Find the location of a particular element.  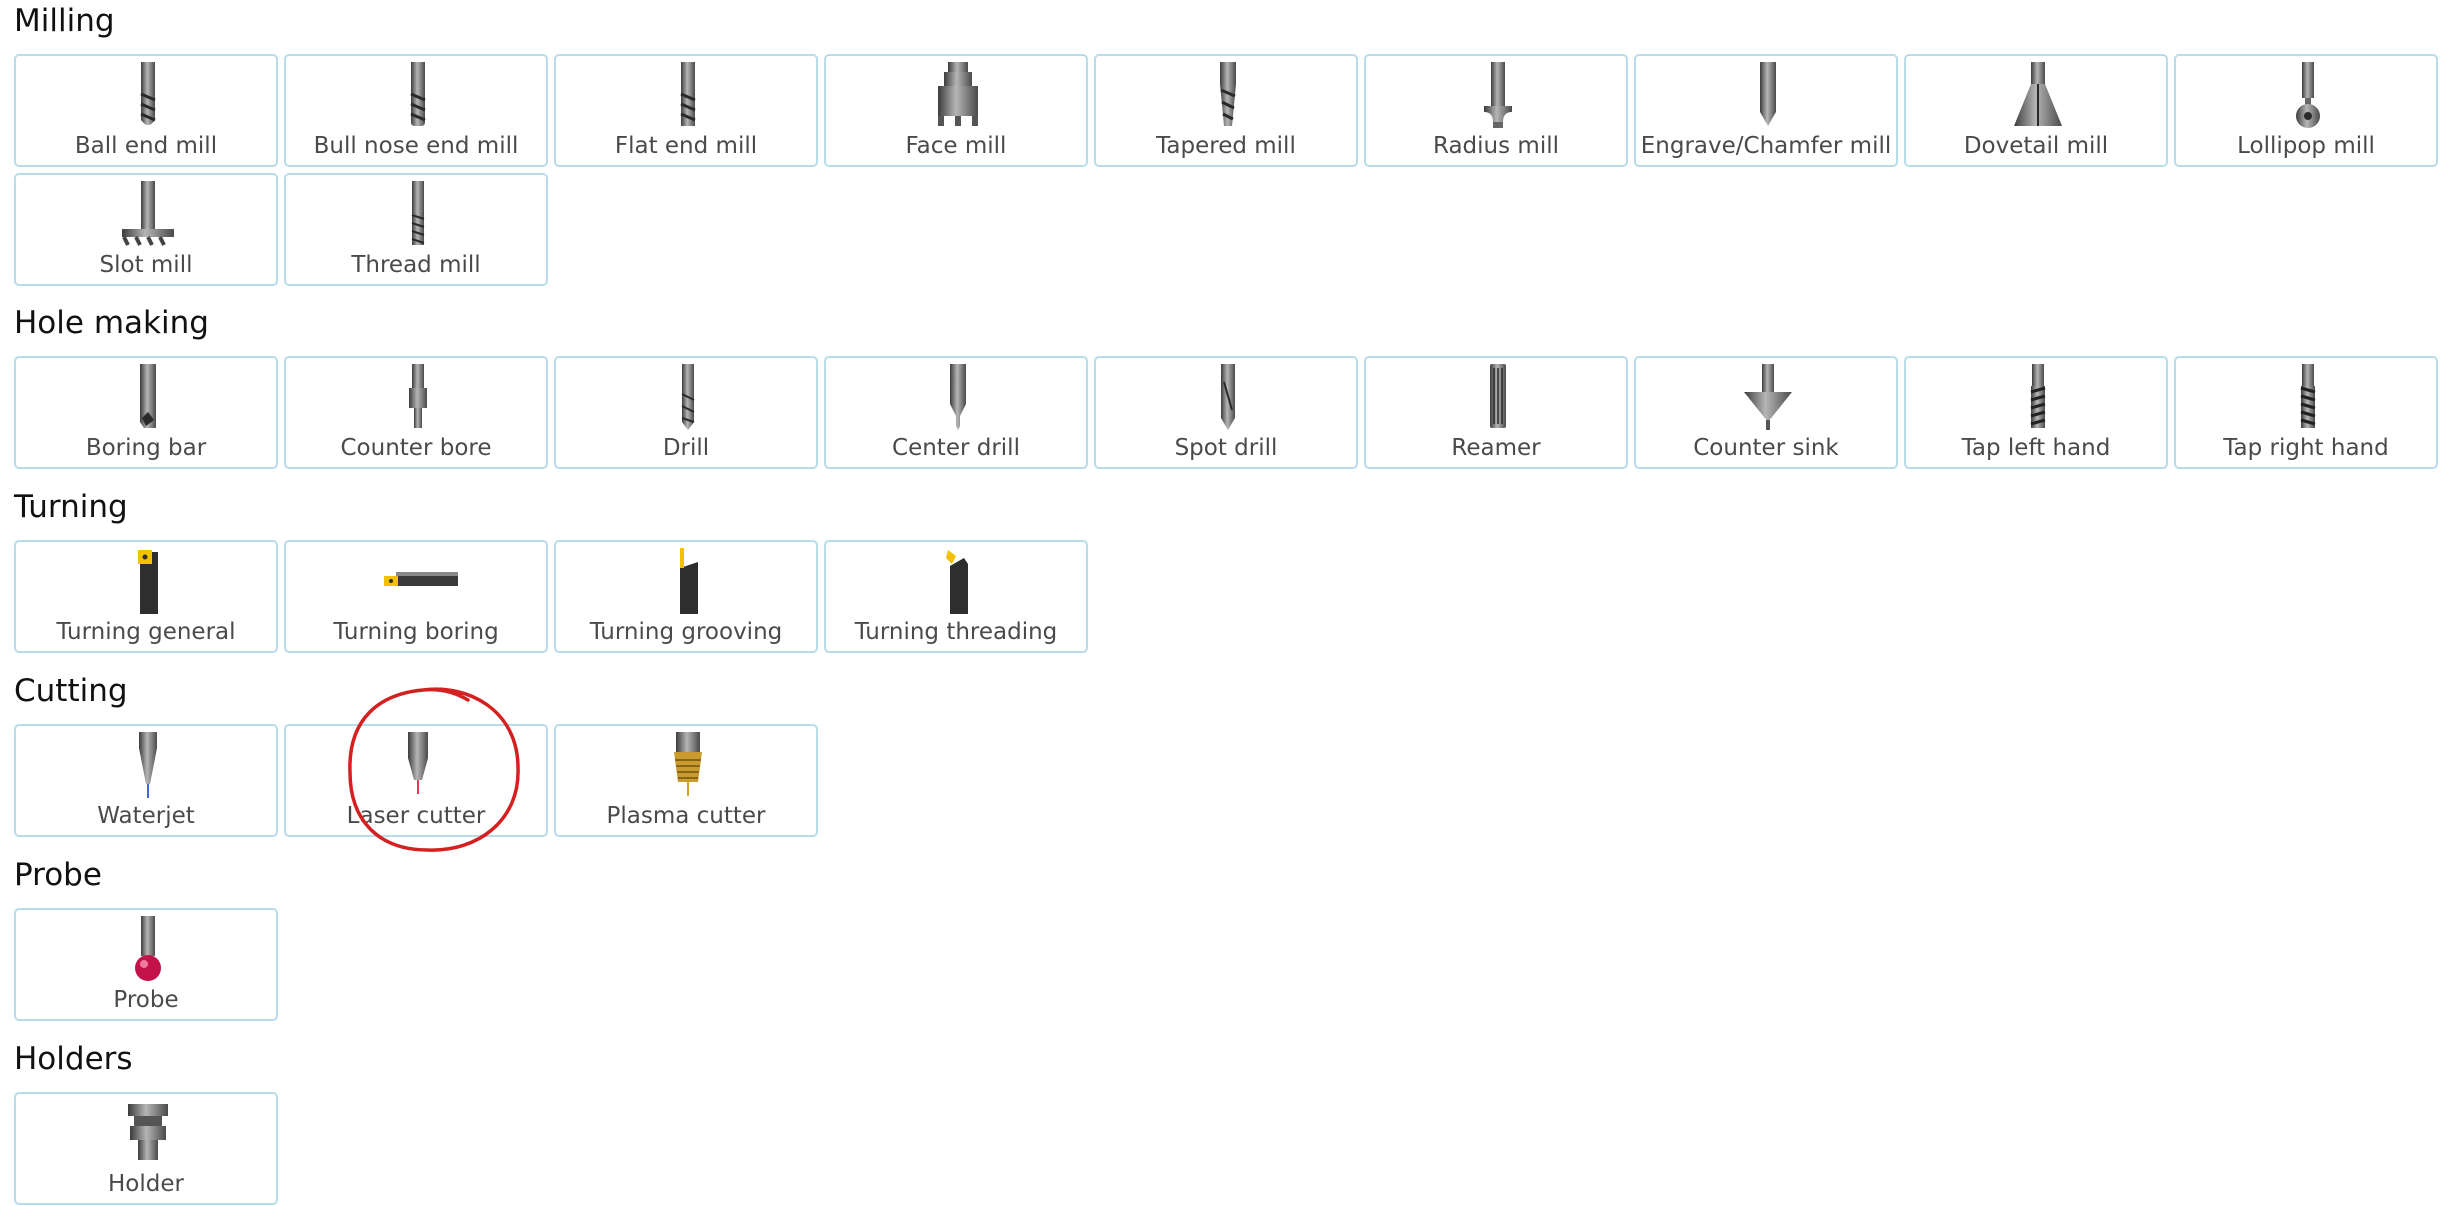

turning-boring-icon is located at coordinates (418, 581).